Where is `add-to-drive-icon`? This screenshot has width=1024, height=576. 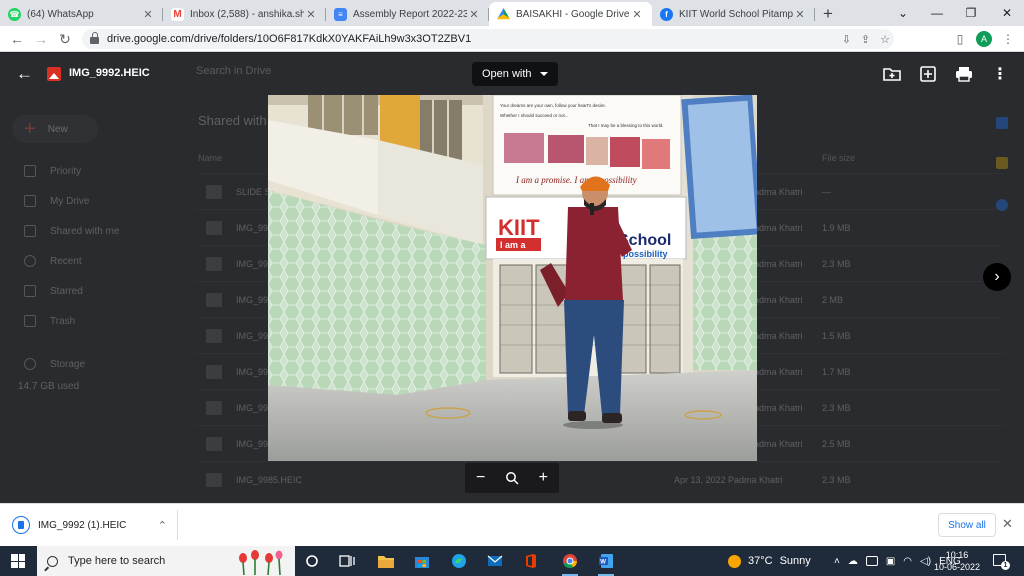 add-to-drive-icon is located at coordinates (892, 74).